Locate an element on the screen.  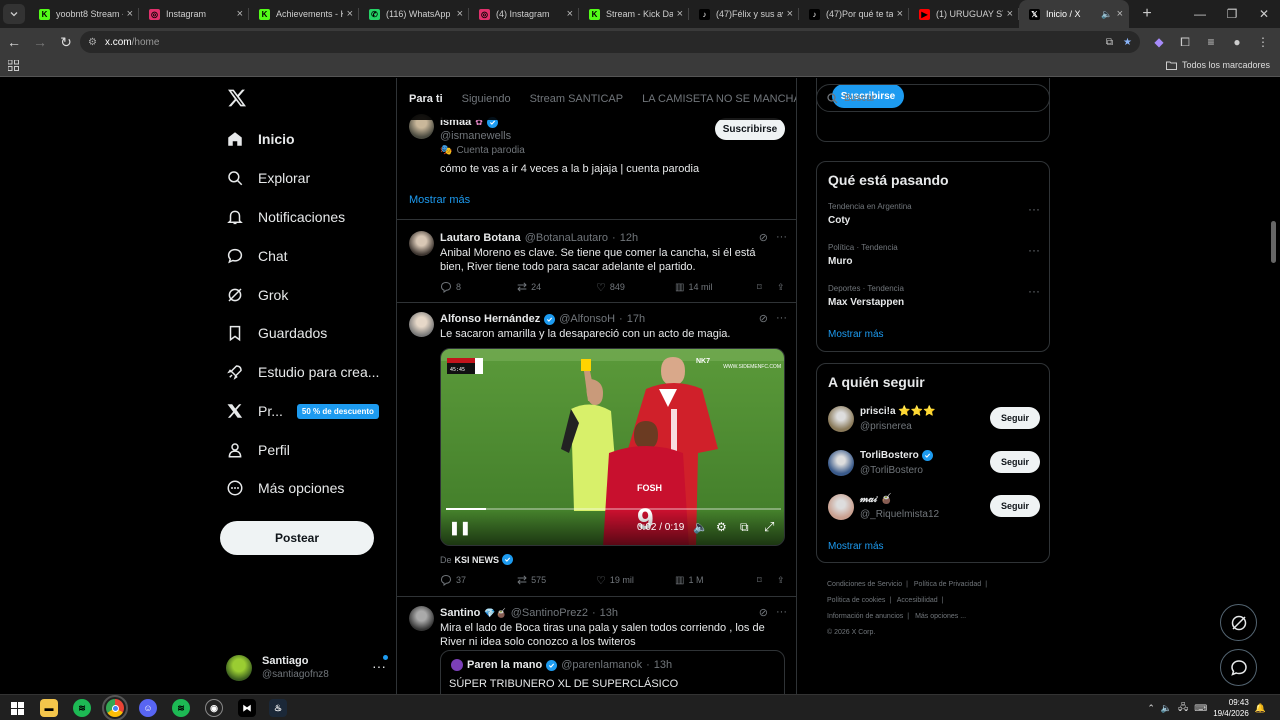
share-button: ⇪ is located at coordinates (781, 287).